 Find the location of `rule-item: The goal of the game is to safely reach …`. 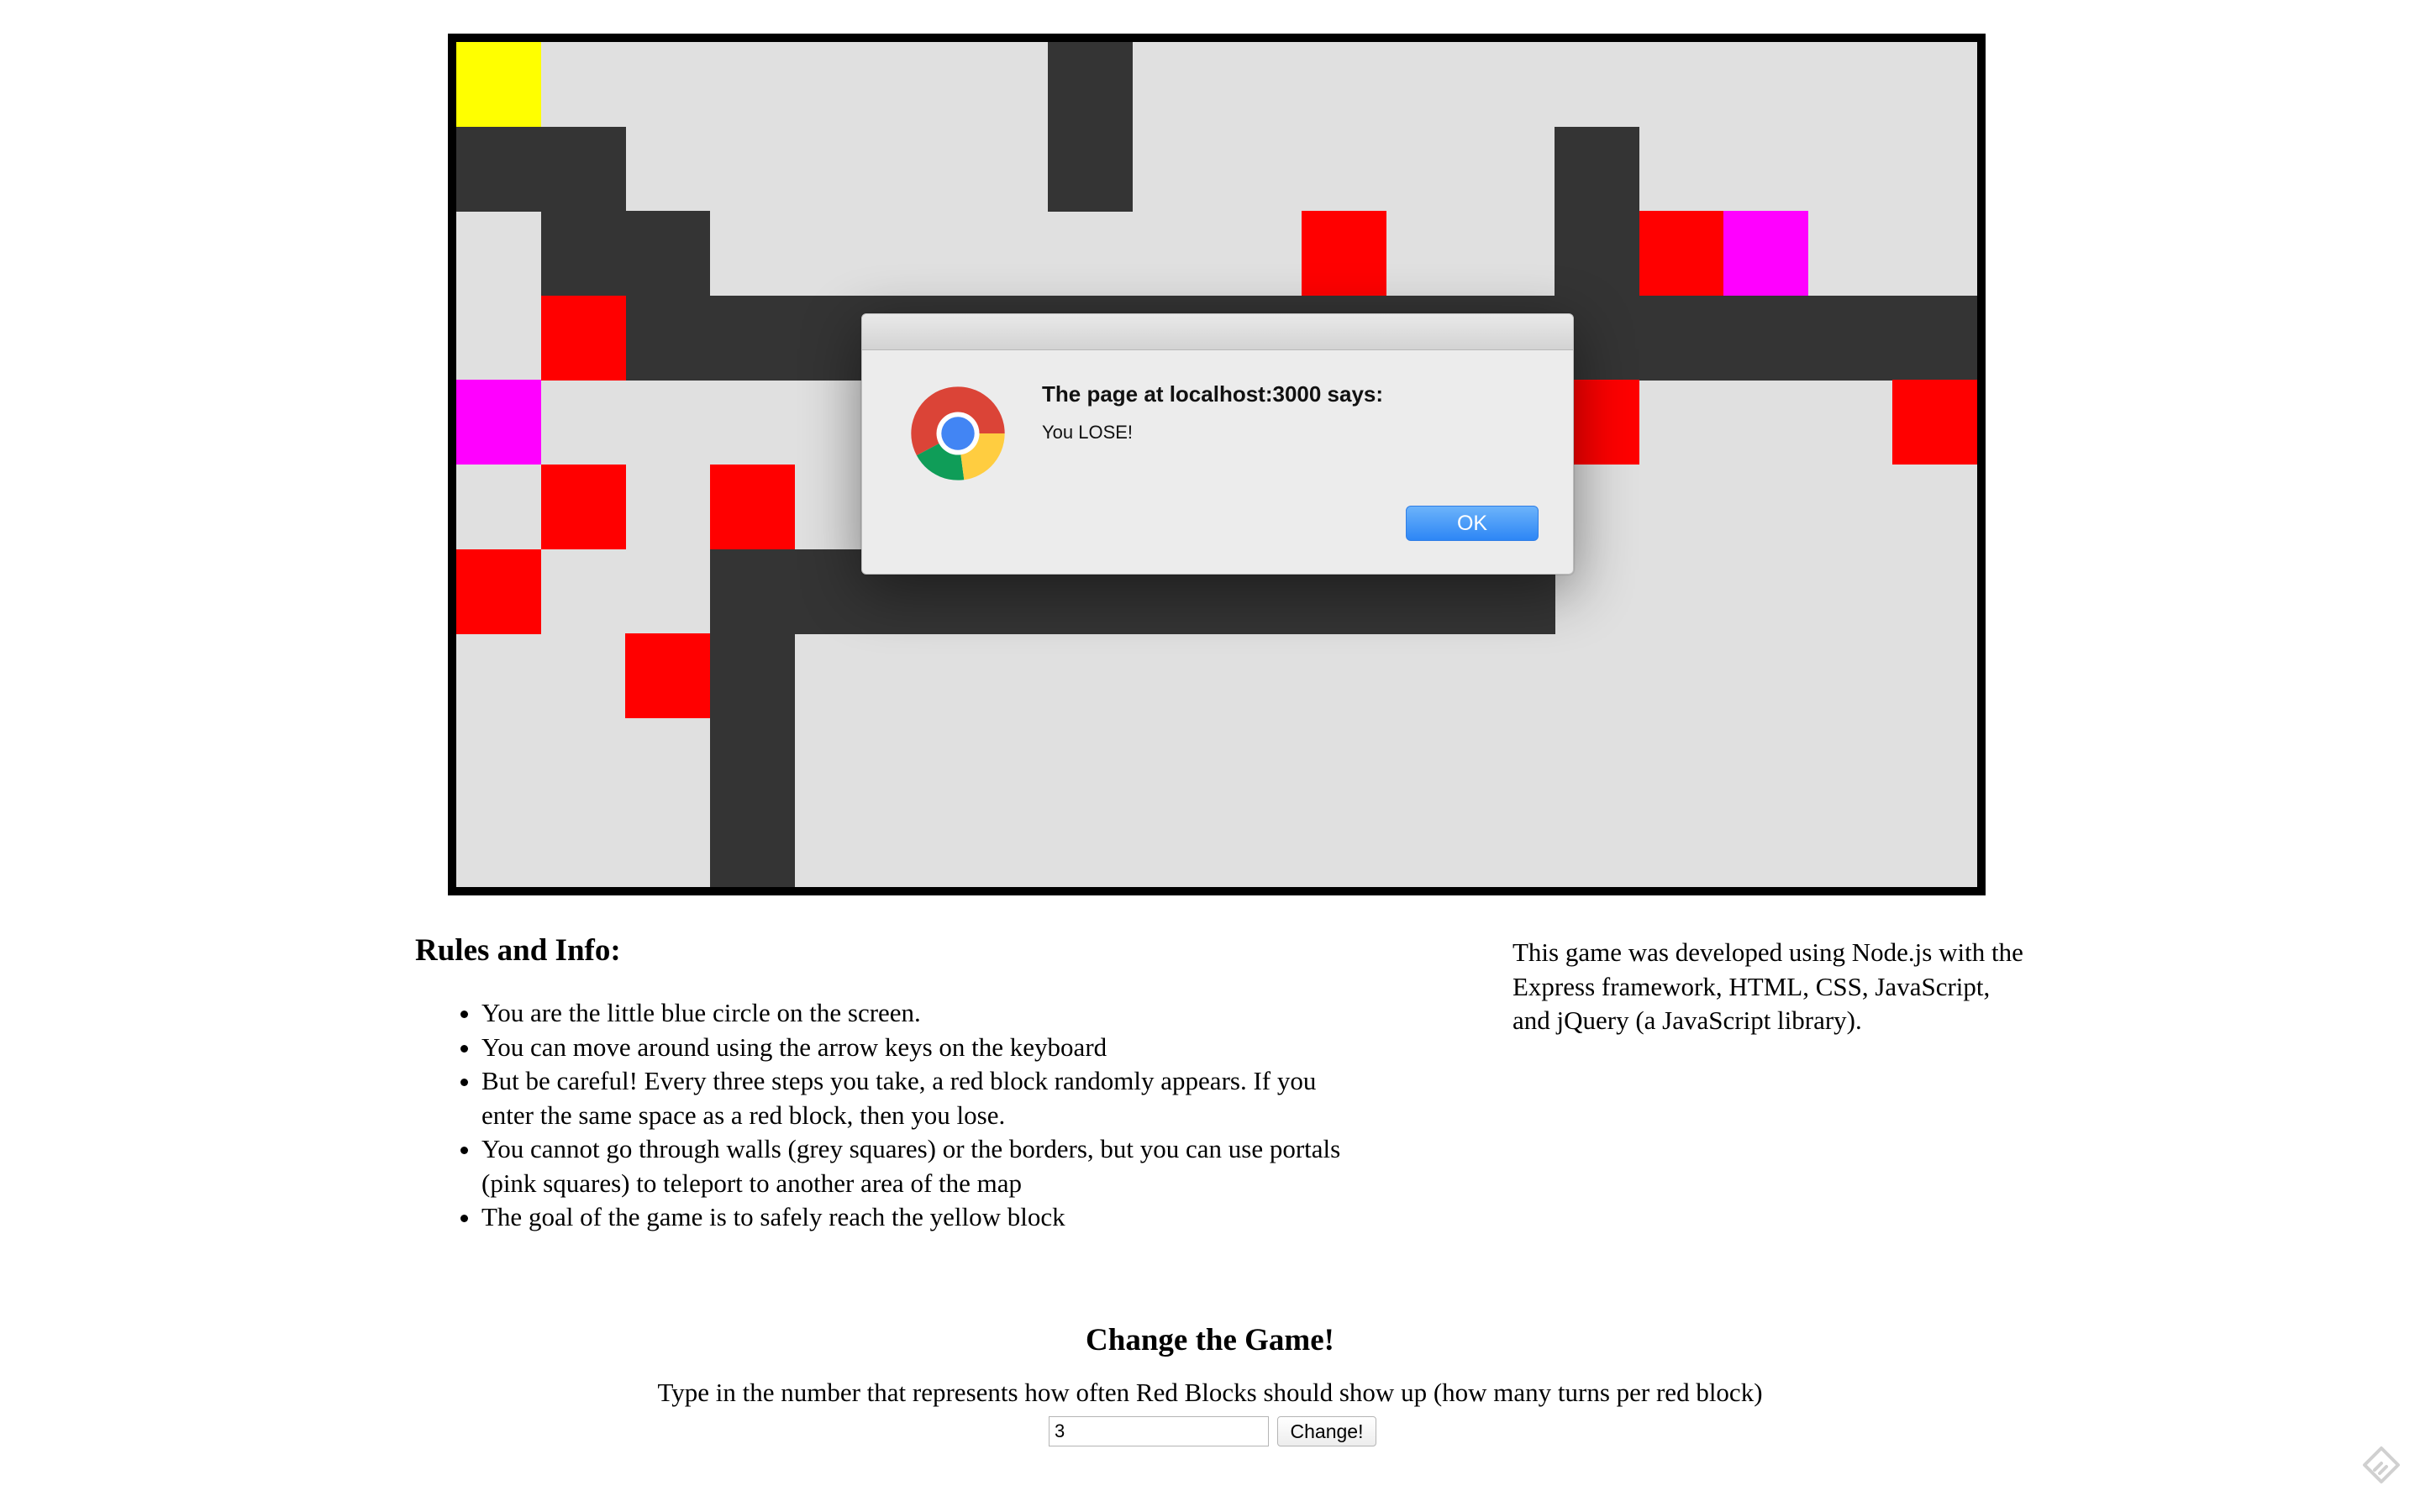

rule-item: The goal of the game is to safely reach … is located at coordinates (927, 1217).